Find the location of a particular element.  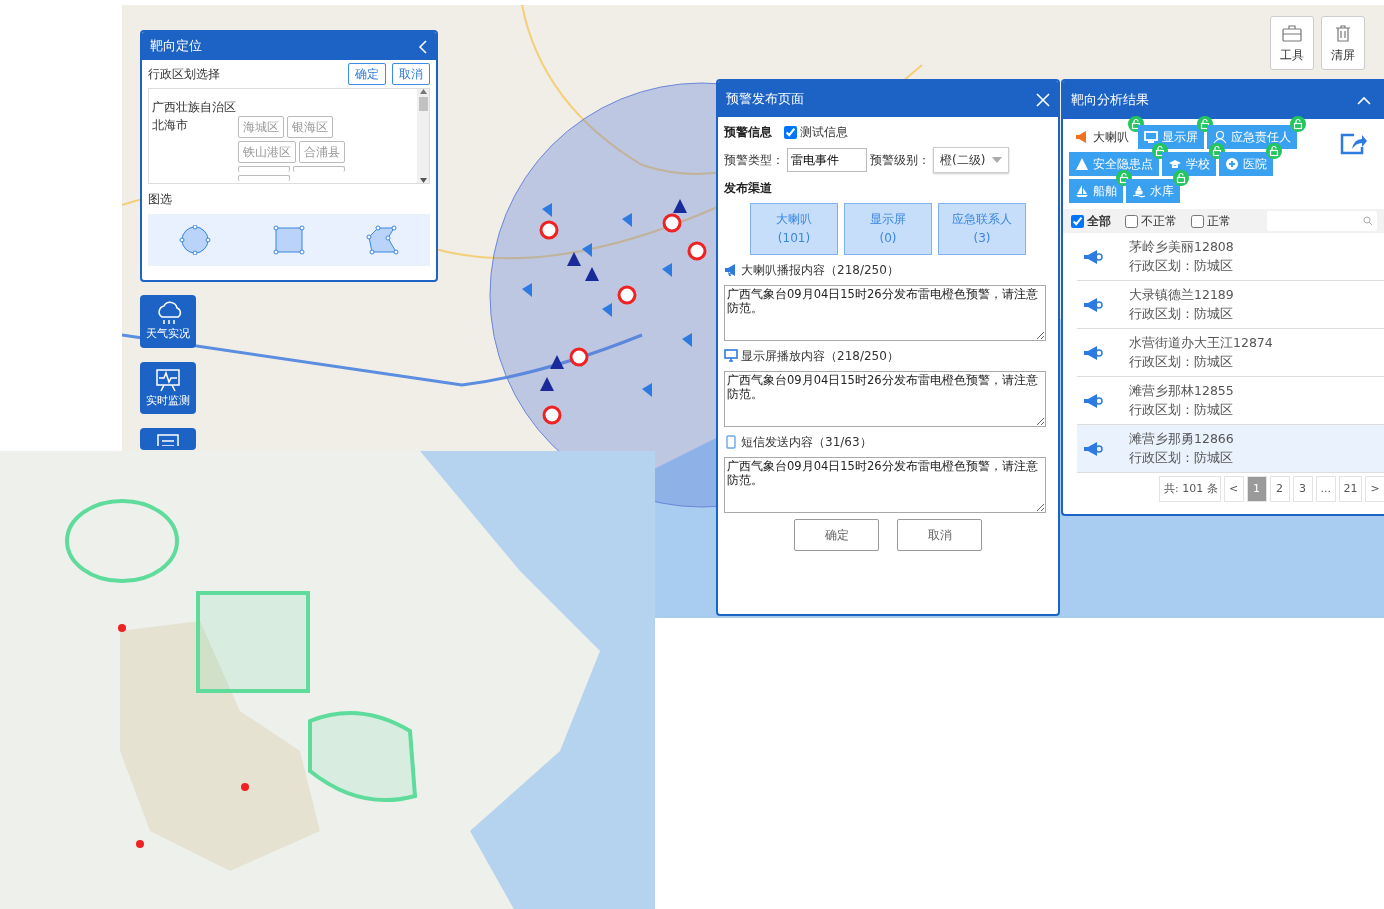

result-item: 滩营乡那勇12866 行政区划：防城区 is located at coordinates (1230, 449).